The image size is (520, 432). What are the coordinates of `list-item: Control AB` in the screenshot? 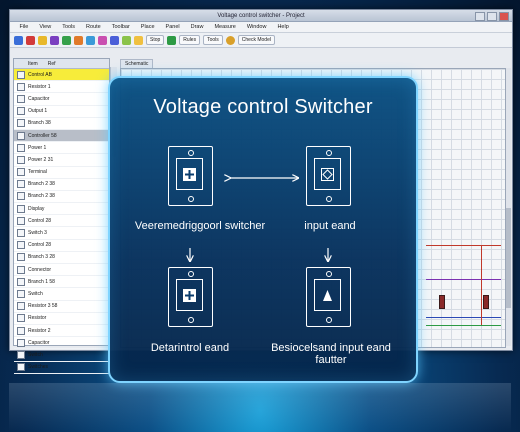 It's located at (61, 75).